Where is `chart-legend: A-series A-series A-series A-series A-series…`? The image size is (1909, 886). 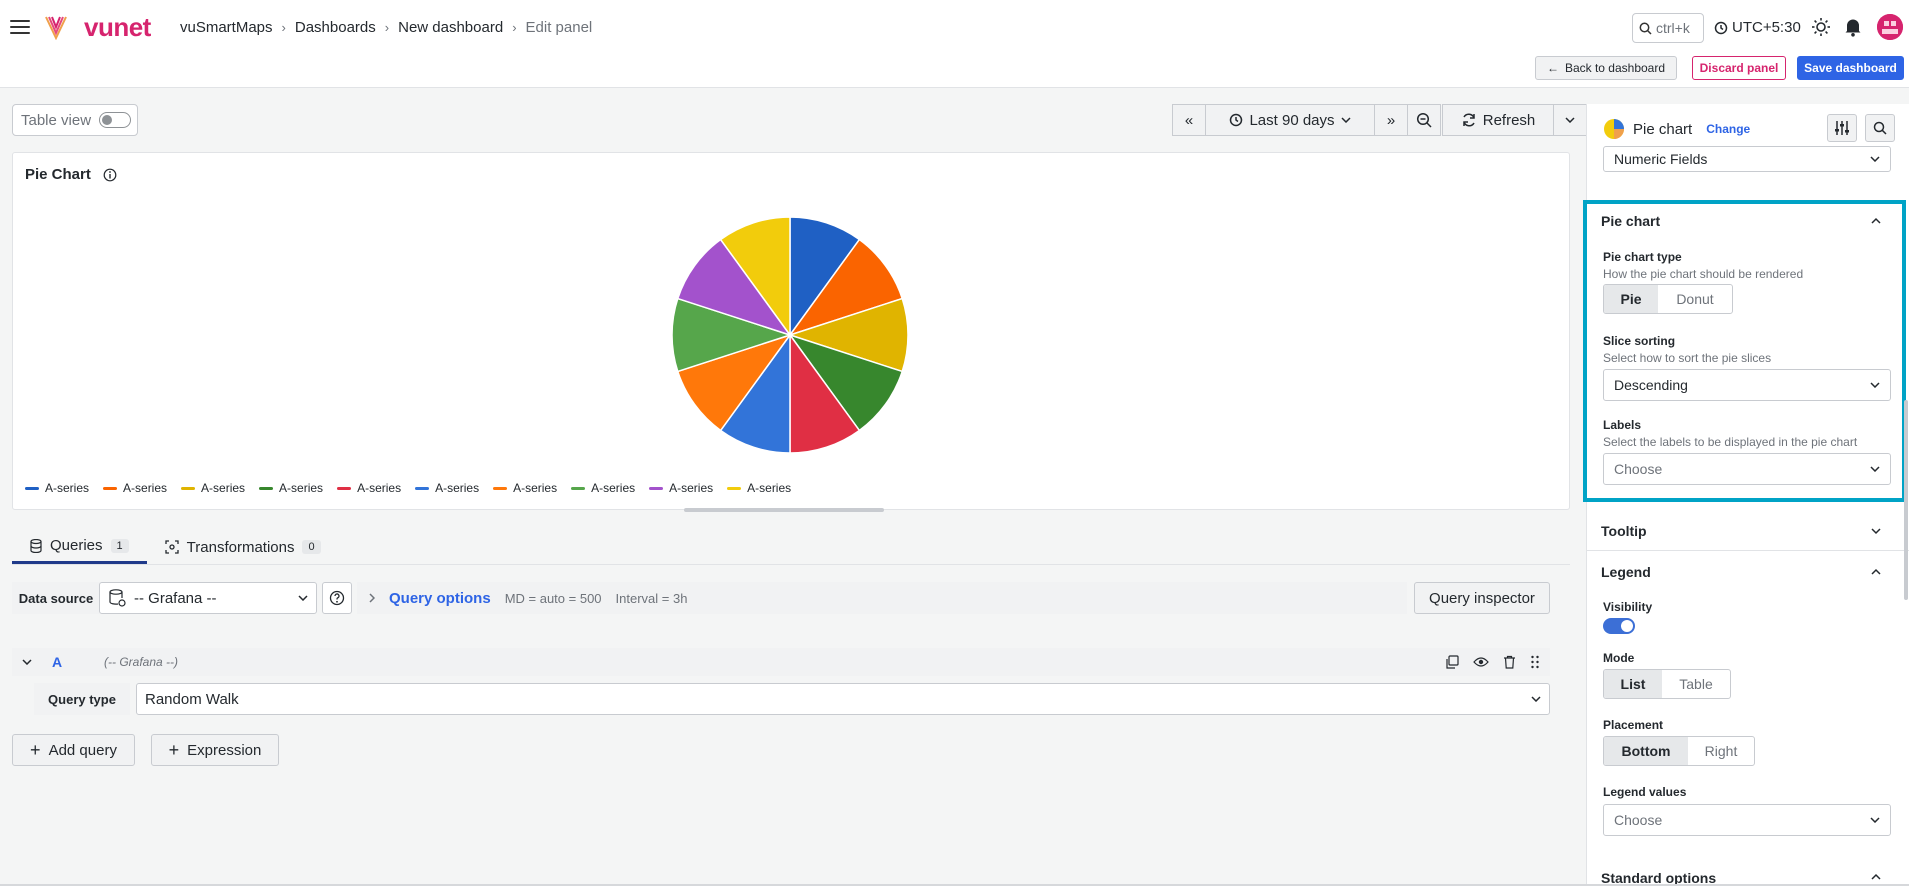 chart-legend: A-series A-series A-series A-series A-series… is located at coordinates (408, 488).